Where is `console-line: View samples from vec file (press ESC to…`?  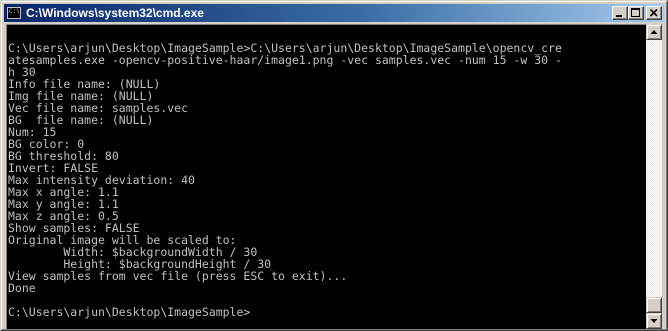
console-line: View samples from vec file (press ESC to… is located at coordinates (178, 276).